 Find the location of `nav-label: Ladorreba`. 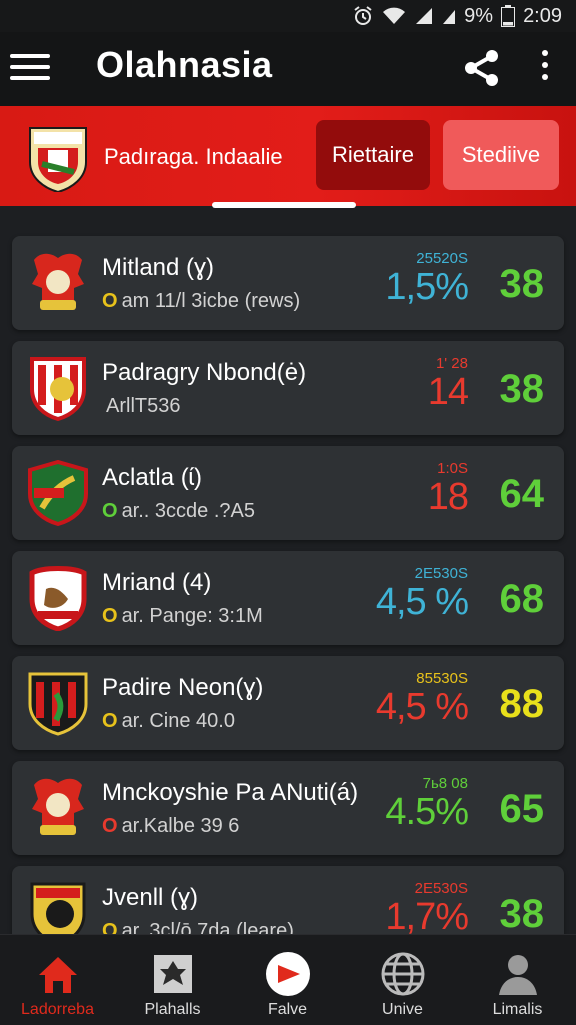

nav-label: Ladorreba is located at coordinates (57, 1009).